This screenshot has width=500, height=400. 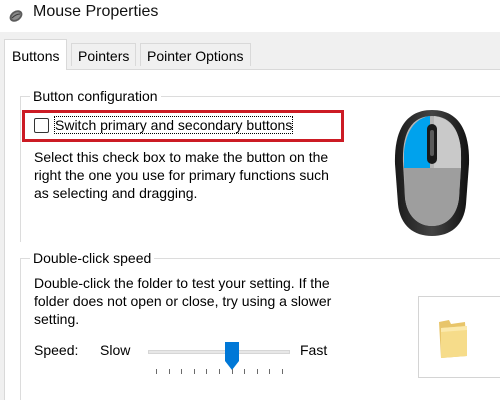 What do you see at coordinates (219, 358) in the screenshot?
I see `double-click-speed-slider` at bounding box center [219, 358].